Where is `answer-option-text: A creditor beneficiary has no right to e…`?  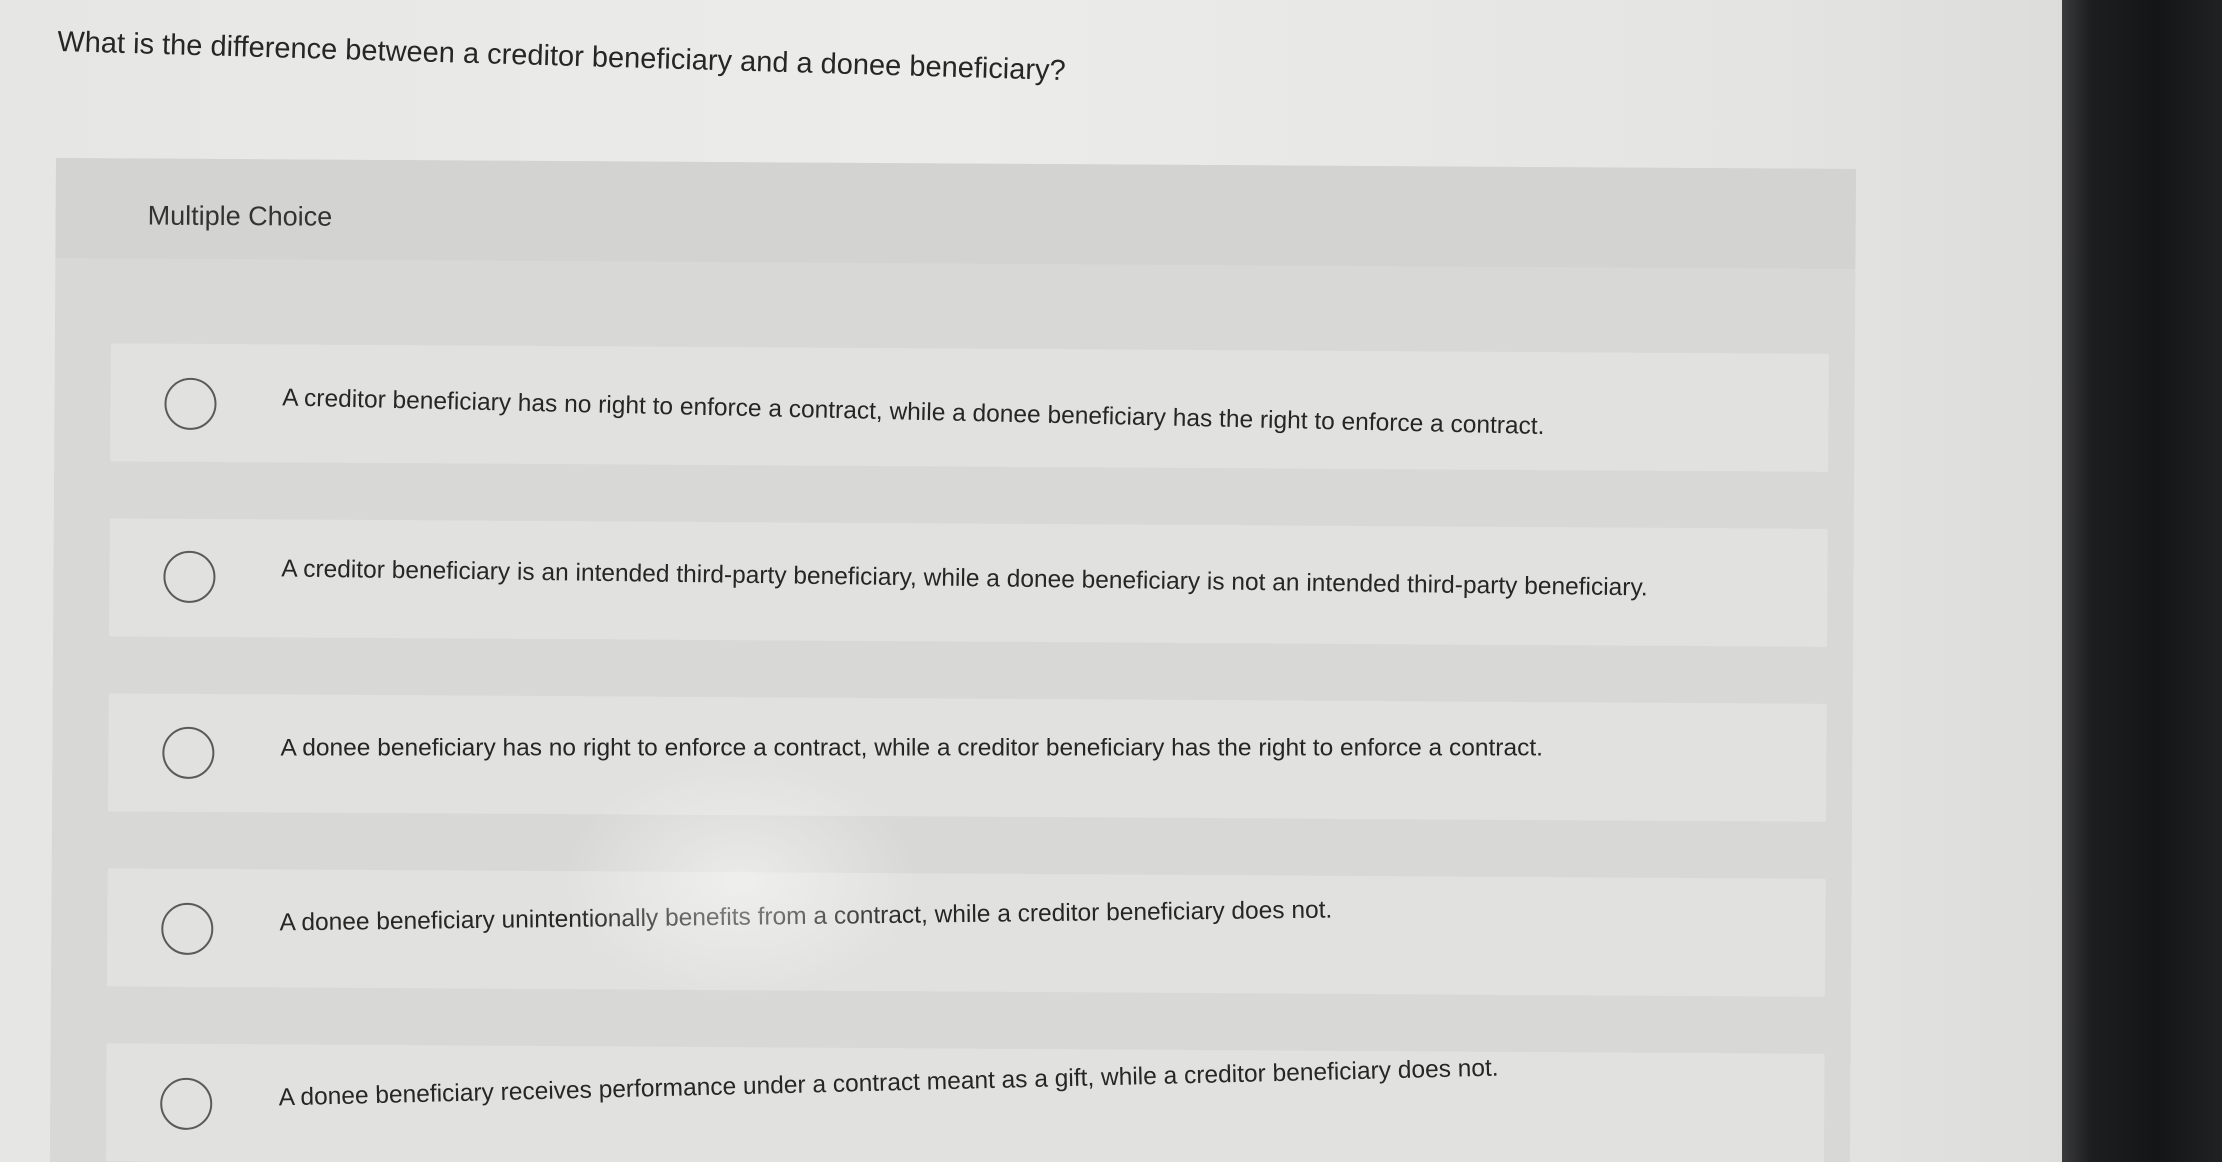 answer-option-text: A creditor beneficiary has no right to e… is located at coordinates (913, 412).